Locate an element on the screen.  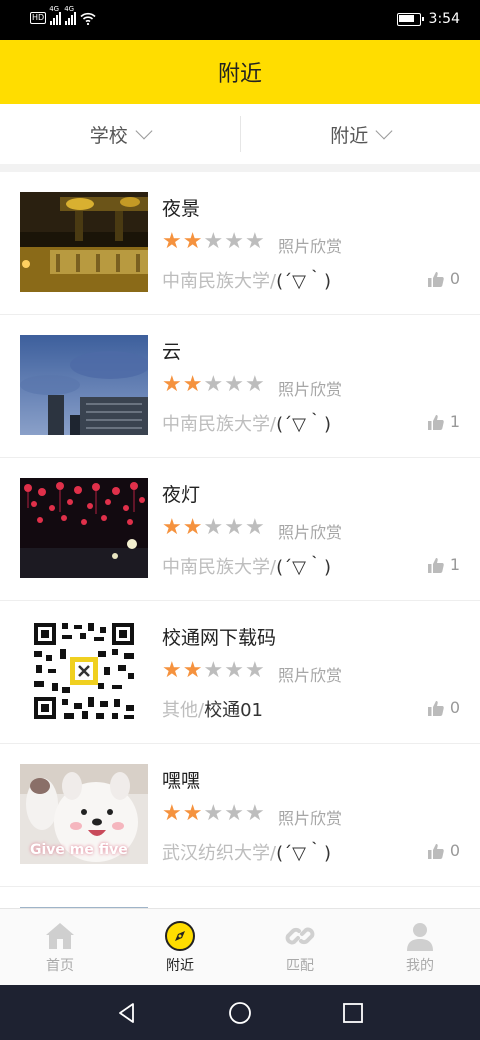
red-lanterns-photo is located at coordinates (84, 528).